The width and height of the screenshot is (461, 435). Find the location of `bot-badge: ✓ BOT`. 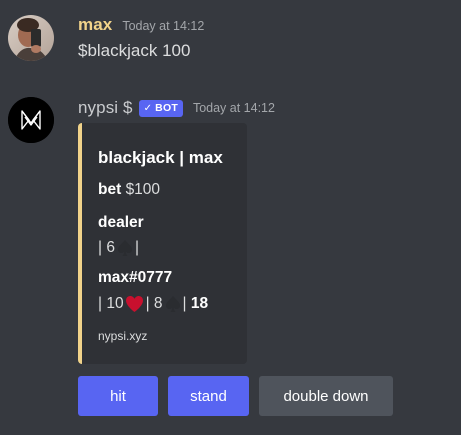

bot-badge: ✓ BOT is located at coordinates (160, 108).